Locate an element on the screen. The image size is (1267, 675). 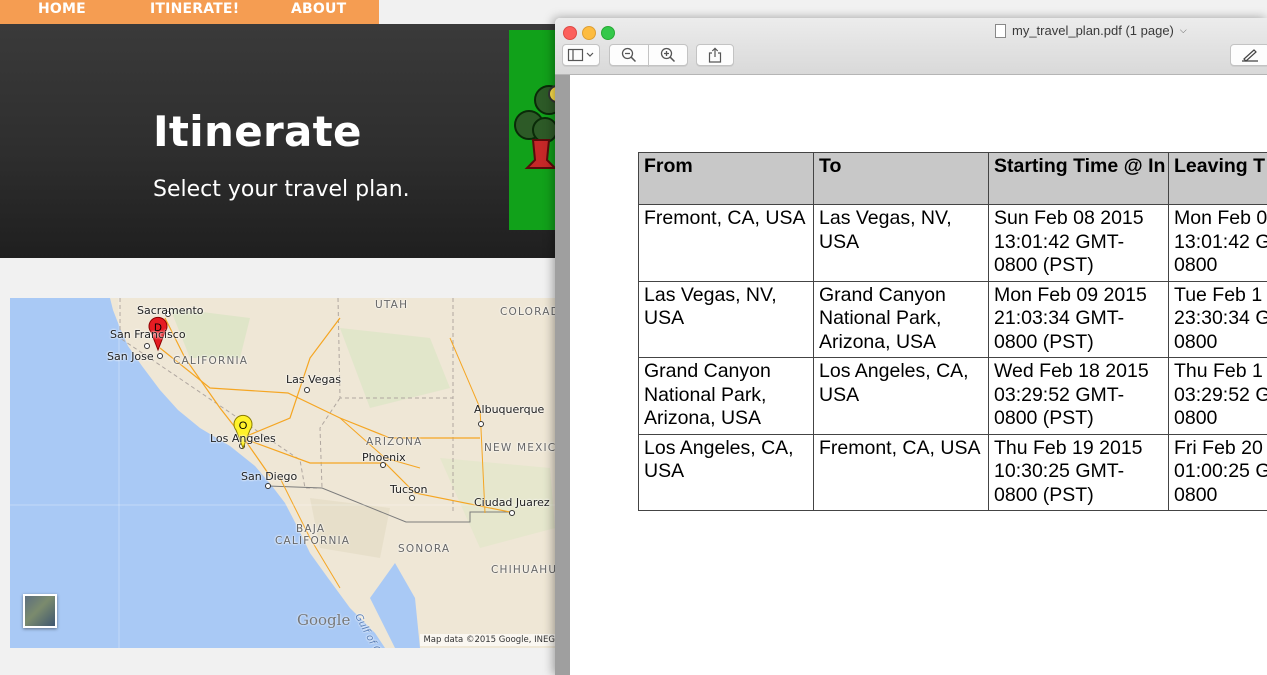
column-header-leaving-time: Leaving T is located at coordinates (1217, 178).